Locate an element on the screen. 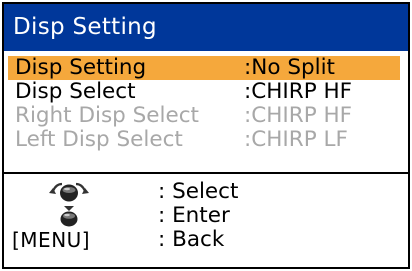 The height and width of the screenshot is (271, 412). knob-press-icon is located at coordinates (69, 216).